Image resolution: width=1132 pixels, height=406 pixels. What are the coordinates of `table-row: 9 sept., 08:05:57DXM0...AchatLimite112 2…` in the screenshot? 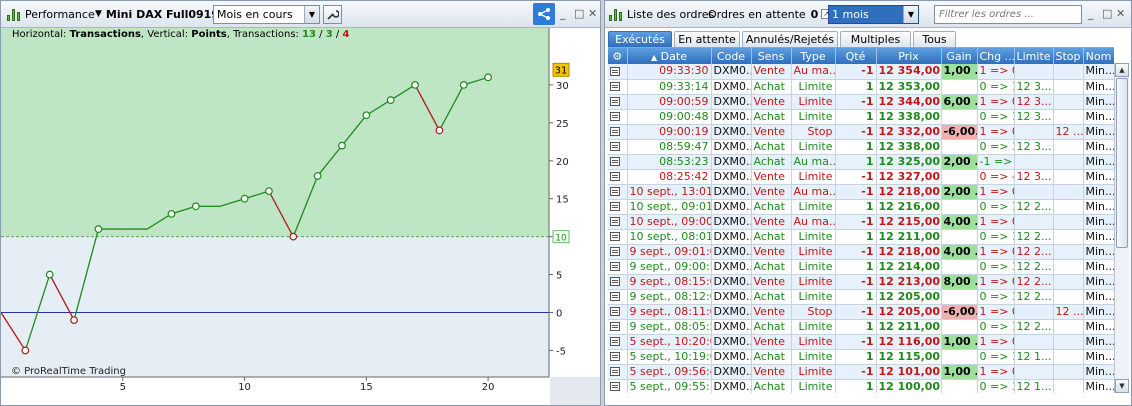 It's located at (861, 327).